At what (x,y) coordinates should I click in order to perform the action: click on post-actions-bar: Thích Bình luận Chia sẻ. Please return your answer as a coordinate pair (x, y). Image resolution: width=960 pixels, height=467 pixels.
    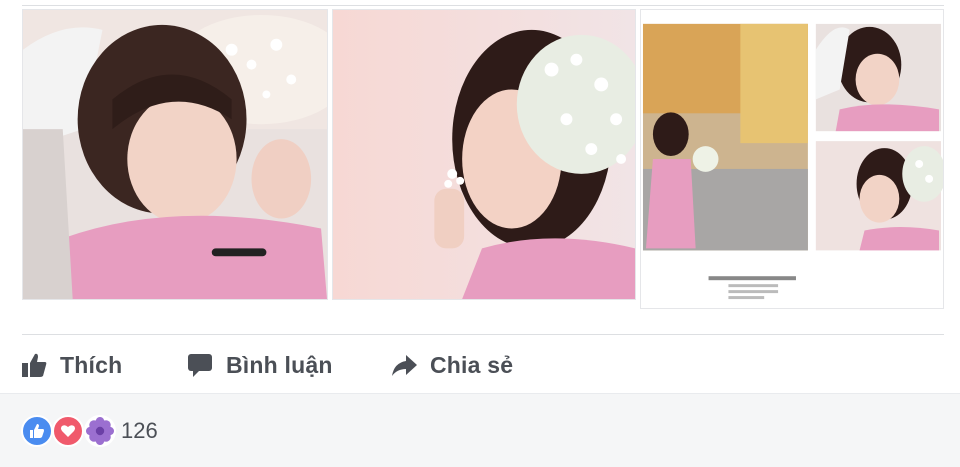
    Looking at the image, I should click on (480, 365).